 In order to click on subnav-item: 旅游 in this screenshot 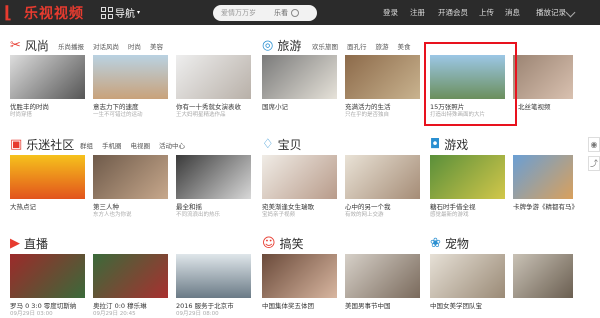, I will do `click(382, 46)`.